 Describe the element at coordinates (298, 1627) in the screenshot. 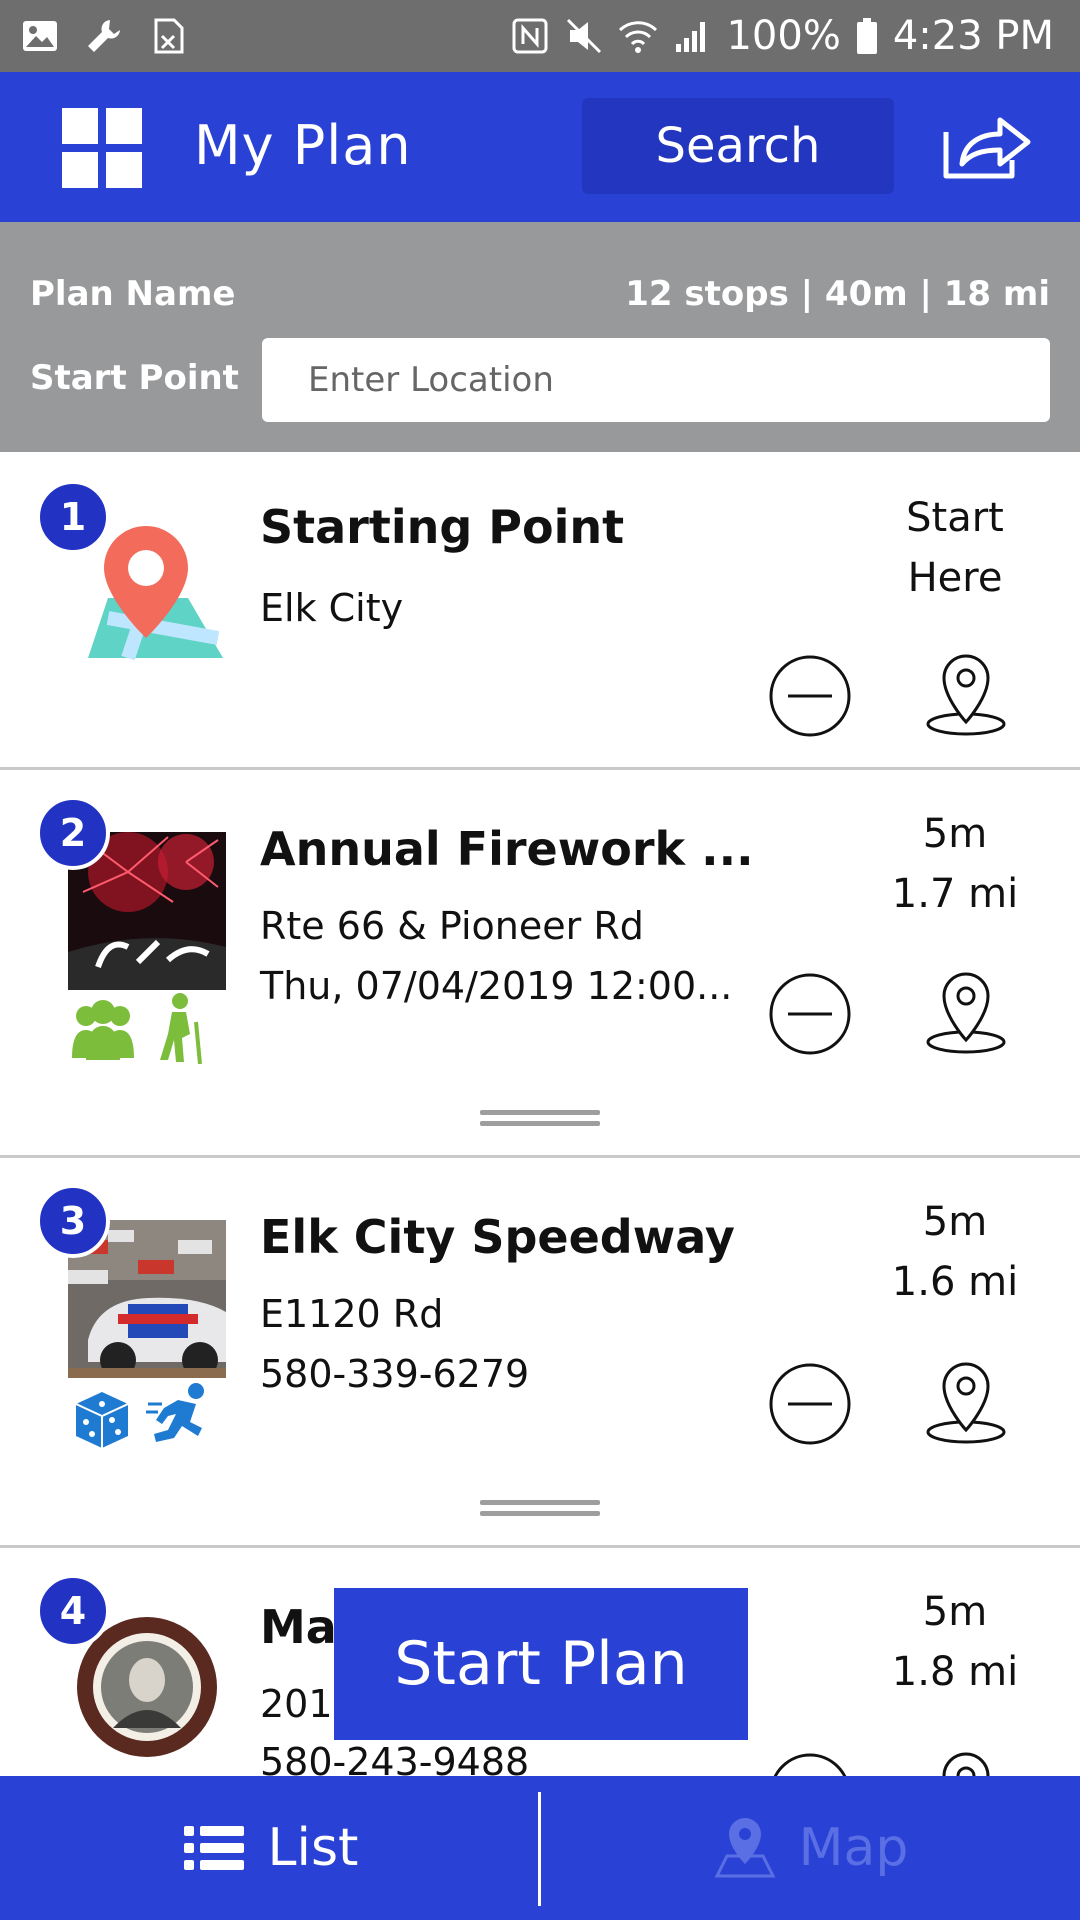

I see `stop-title: Ma` at that location.